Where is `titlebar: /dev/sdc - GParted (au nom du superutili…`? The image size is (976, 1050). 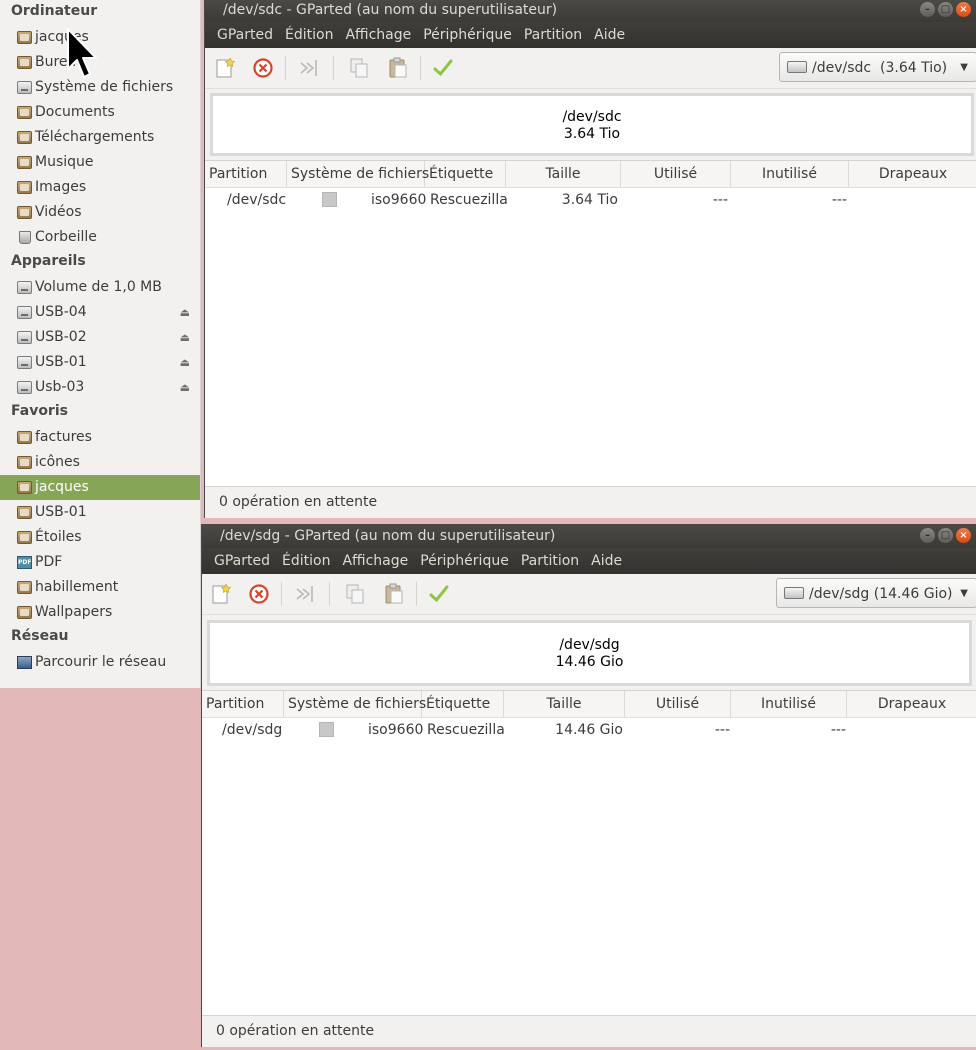 titlebar: /dev/sdc - GParted (au nom du superutili… is located at coordinates (590, 11).